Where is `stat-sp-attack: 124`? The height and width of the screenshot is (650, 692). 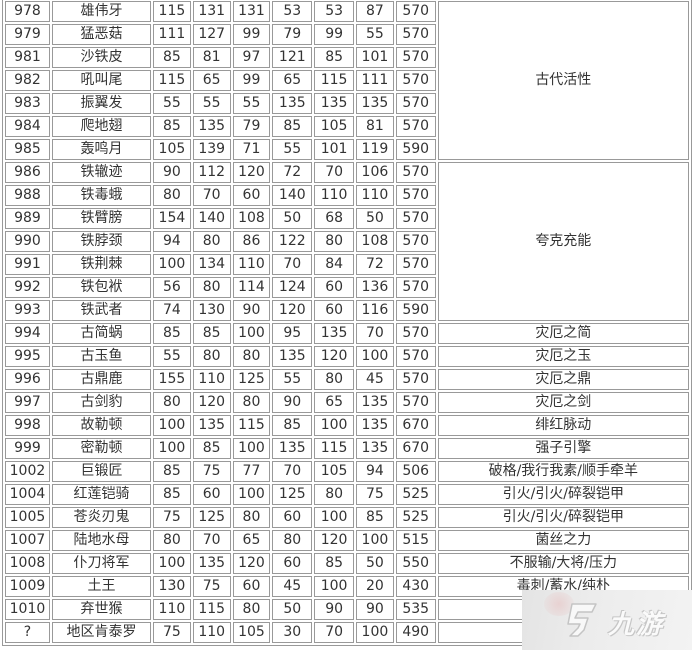
stat-sp-attack: 124 is located at coordinates (292, 287).